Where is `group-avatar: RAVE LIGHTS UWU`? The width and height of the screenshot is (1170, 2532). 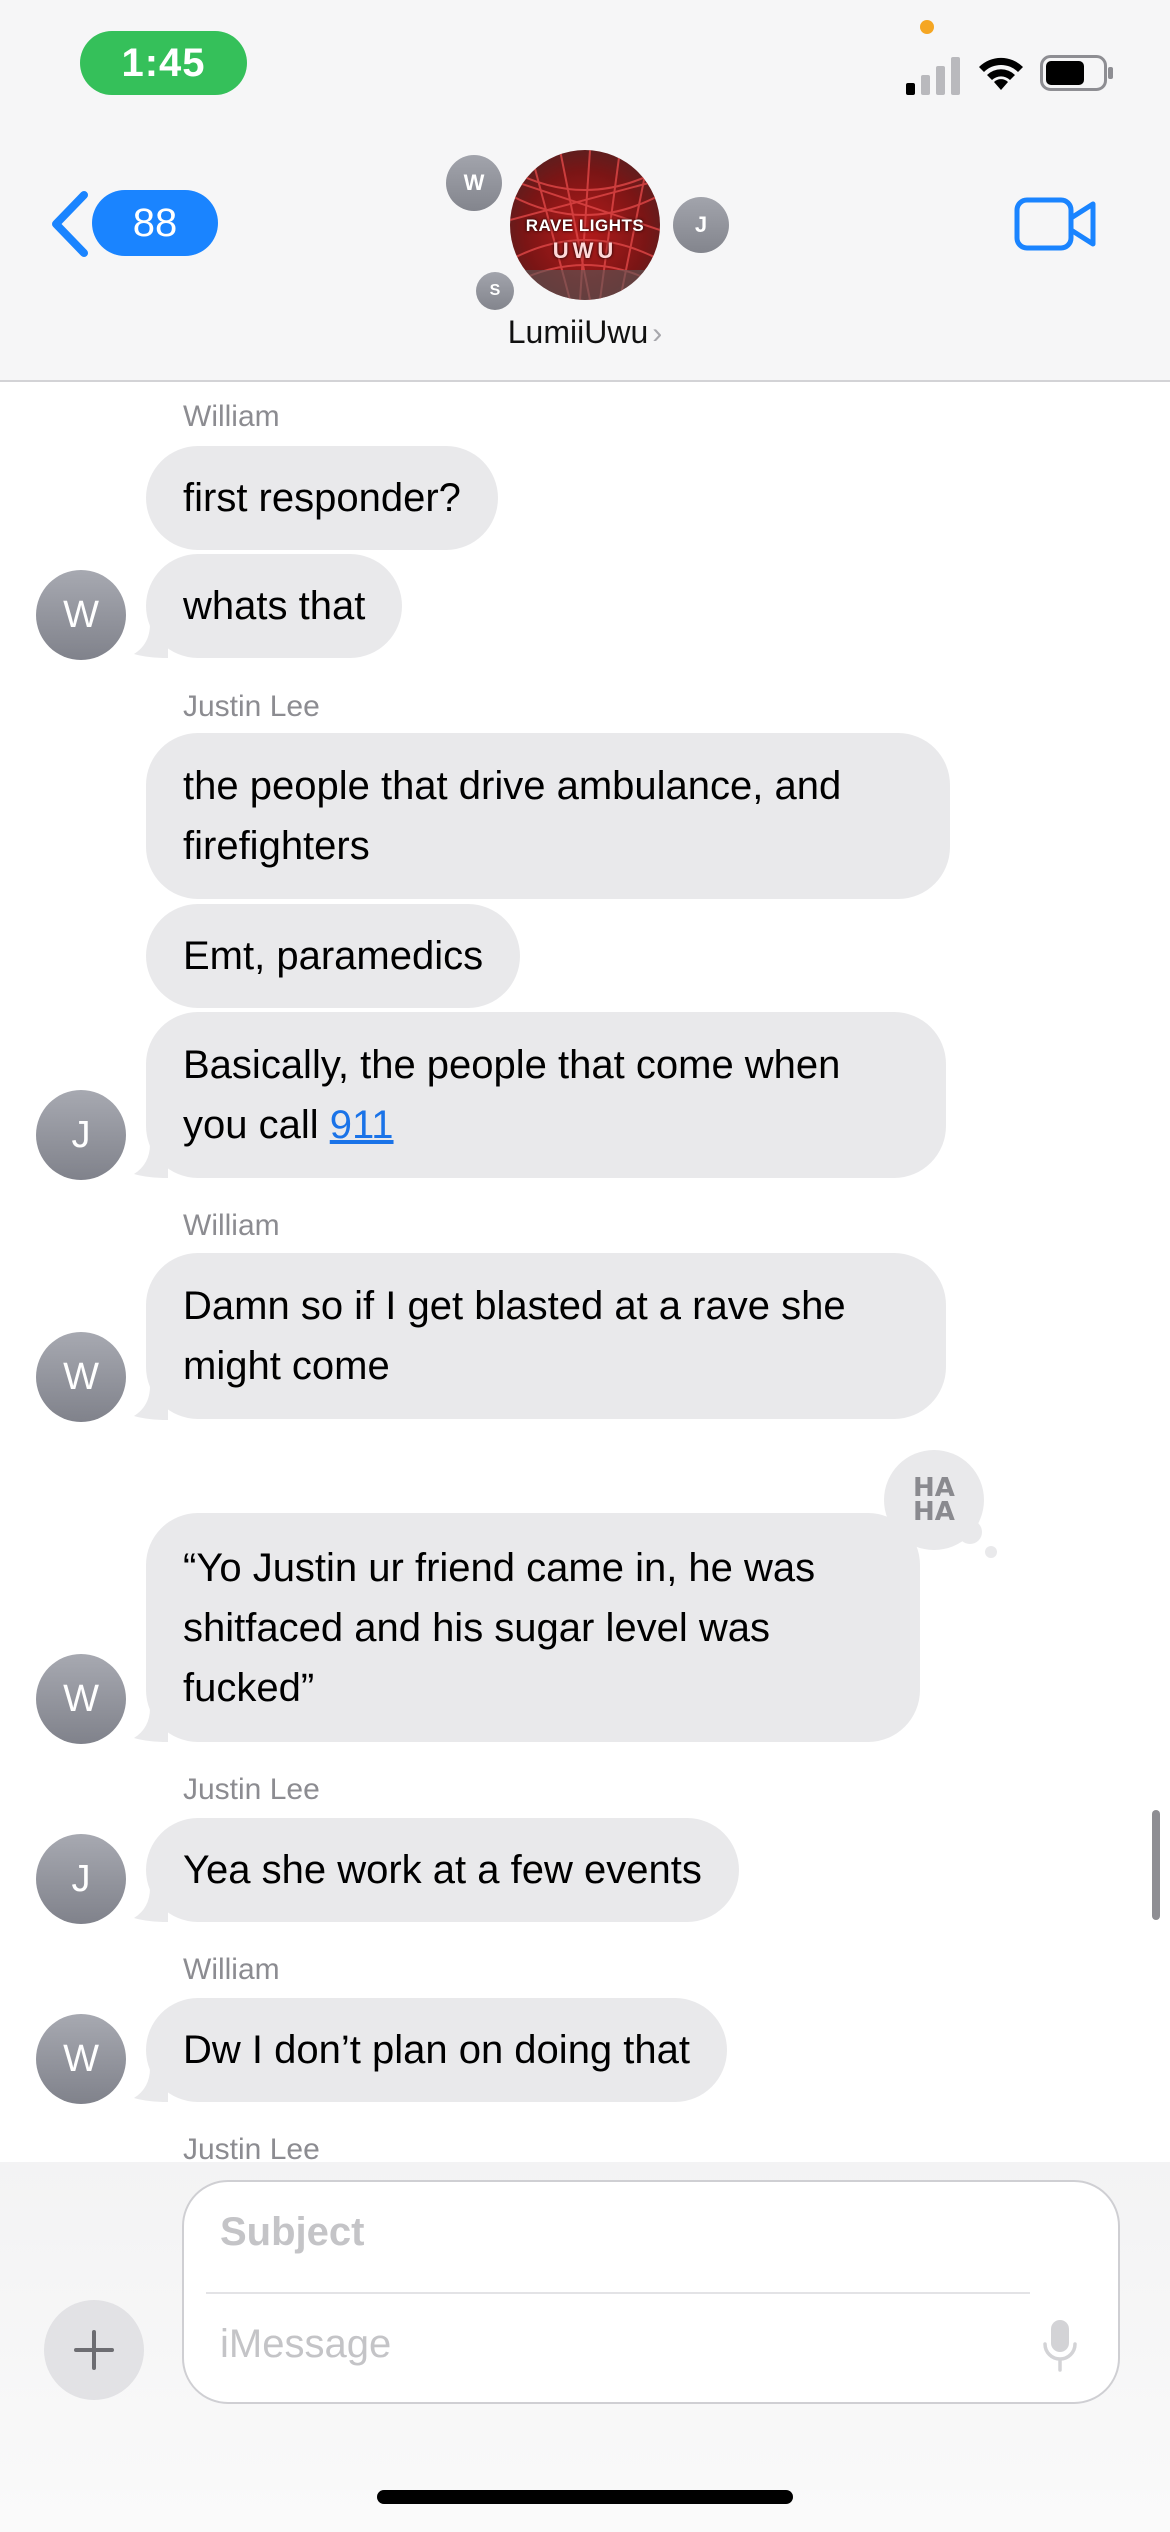 group-avatar: RAVE LIGHTS UWU is located at coordinates (585, 225).